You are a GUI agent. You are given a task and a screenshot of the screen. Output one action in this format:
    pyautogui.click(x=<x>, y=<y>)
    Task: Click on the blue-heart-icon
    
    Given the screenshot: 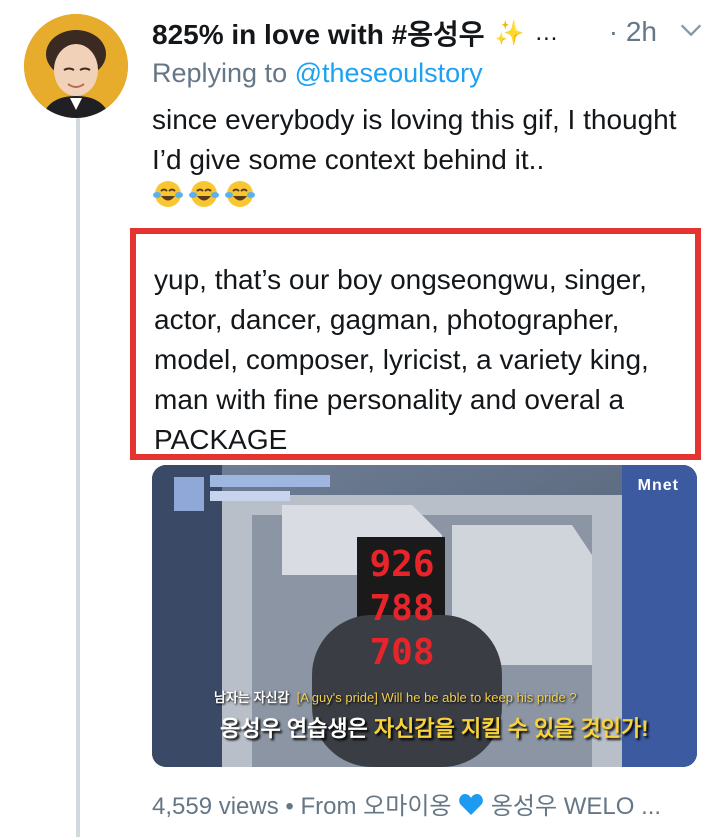 What is the action you would take?
    pyautogui.click(x=471, y=804)
    